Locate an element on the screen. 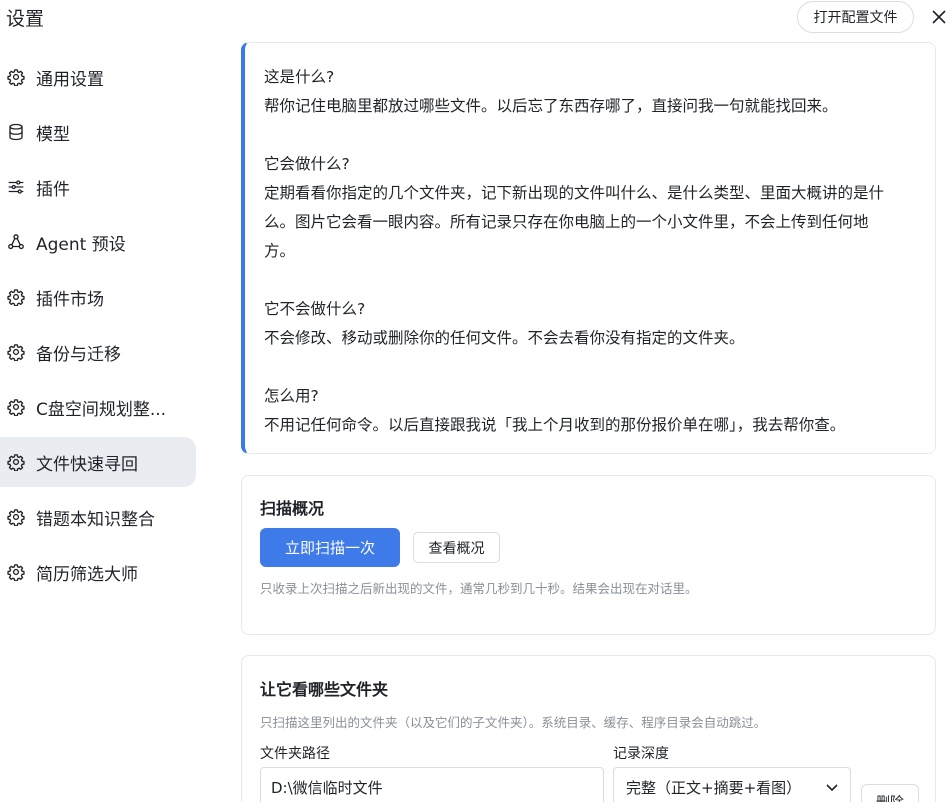 The height and width of the screenshot is (802, 948). question-what: 这是什么? is located at coordinates (299, 77).